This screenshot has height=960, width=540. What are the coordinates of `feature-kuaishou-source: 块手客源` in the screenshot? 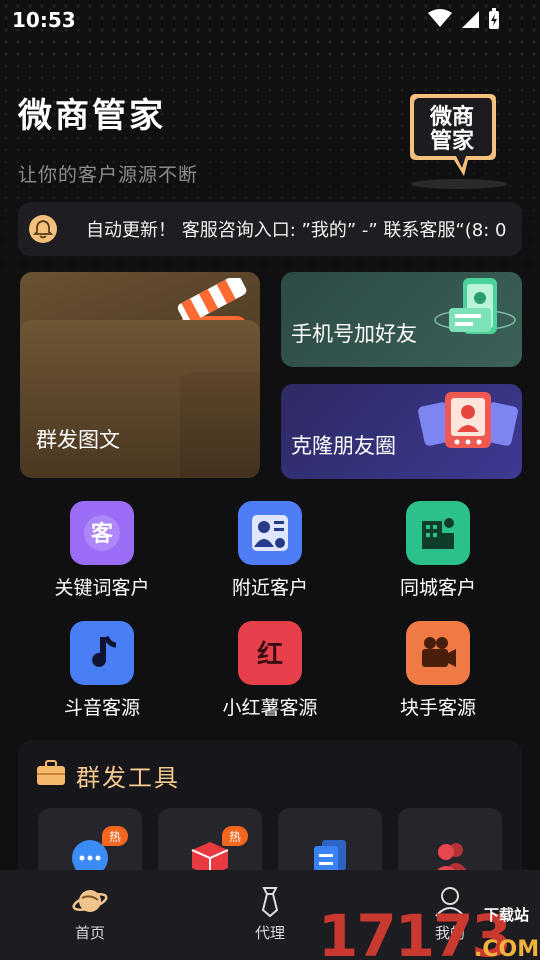 It's located at (438, 670).